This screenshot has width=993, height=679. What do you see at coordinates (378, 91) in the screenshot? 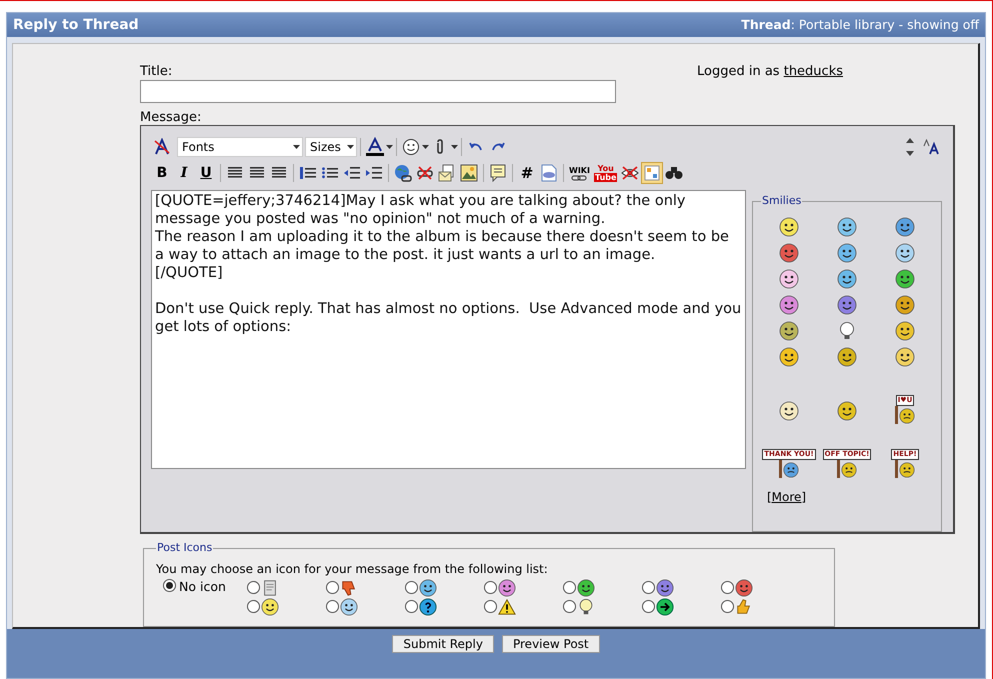
I see `title-field` at bounding box center [378, 91].